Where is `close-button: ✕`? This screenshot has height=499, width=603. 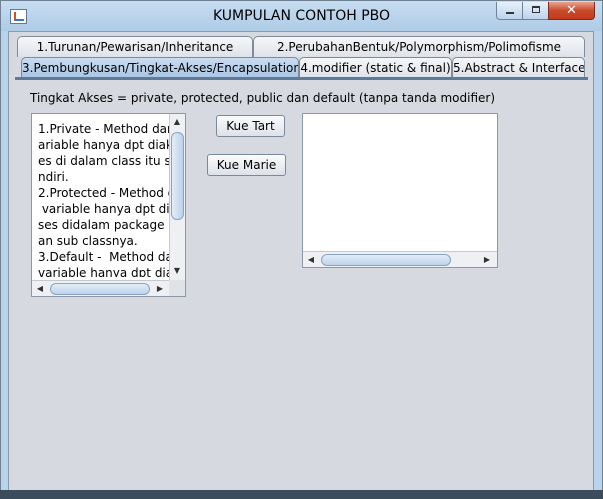 close-button: ✕ is located at coordinates (571, 11).